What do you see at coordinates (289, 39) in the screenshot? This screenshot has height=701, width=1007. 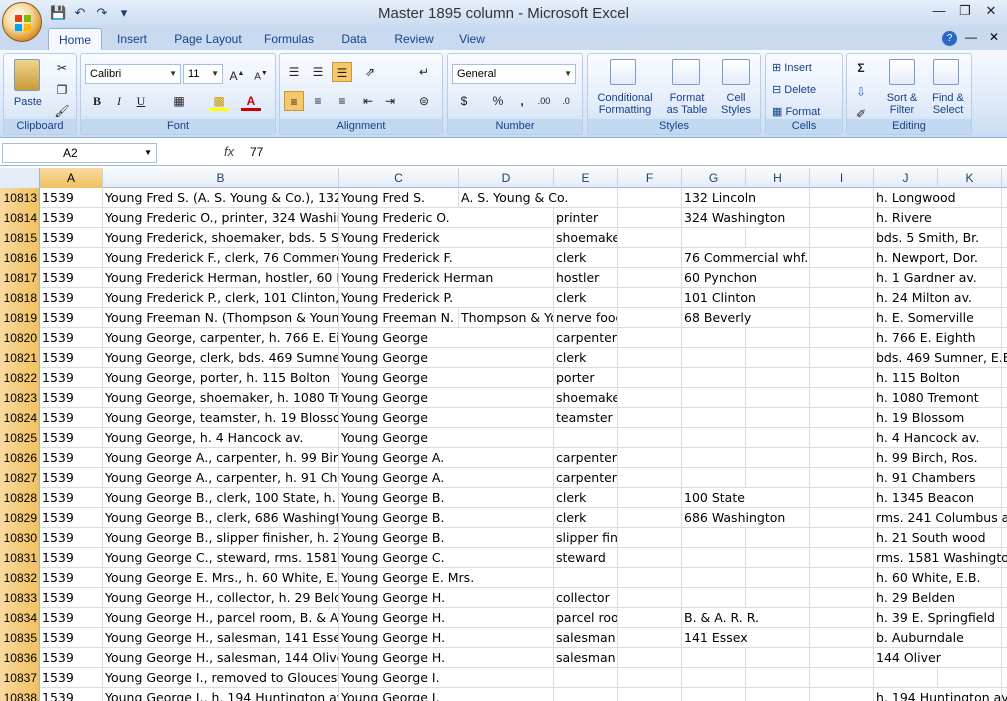 I see `tab-formulas: Formulas` at bounding box center [289, 39].